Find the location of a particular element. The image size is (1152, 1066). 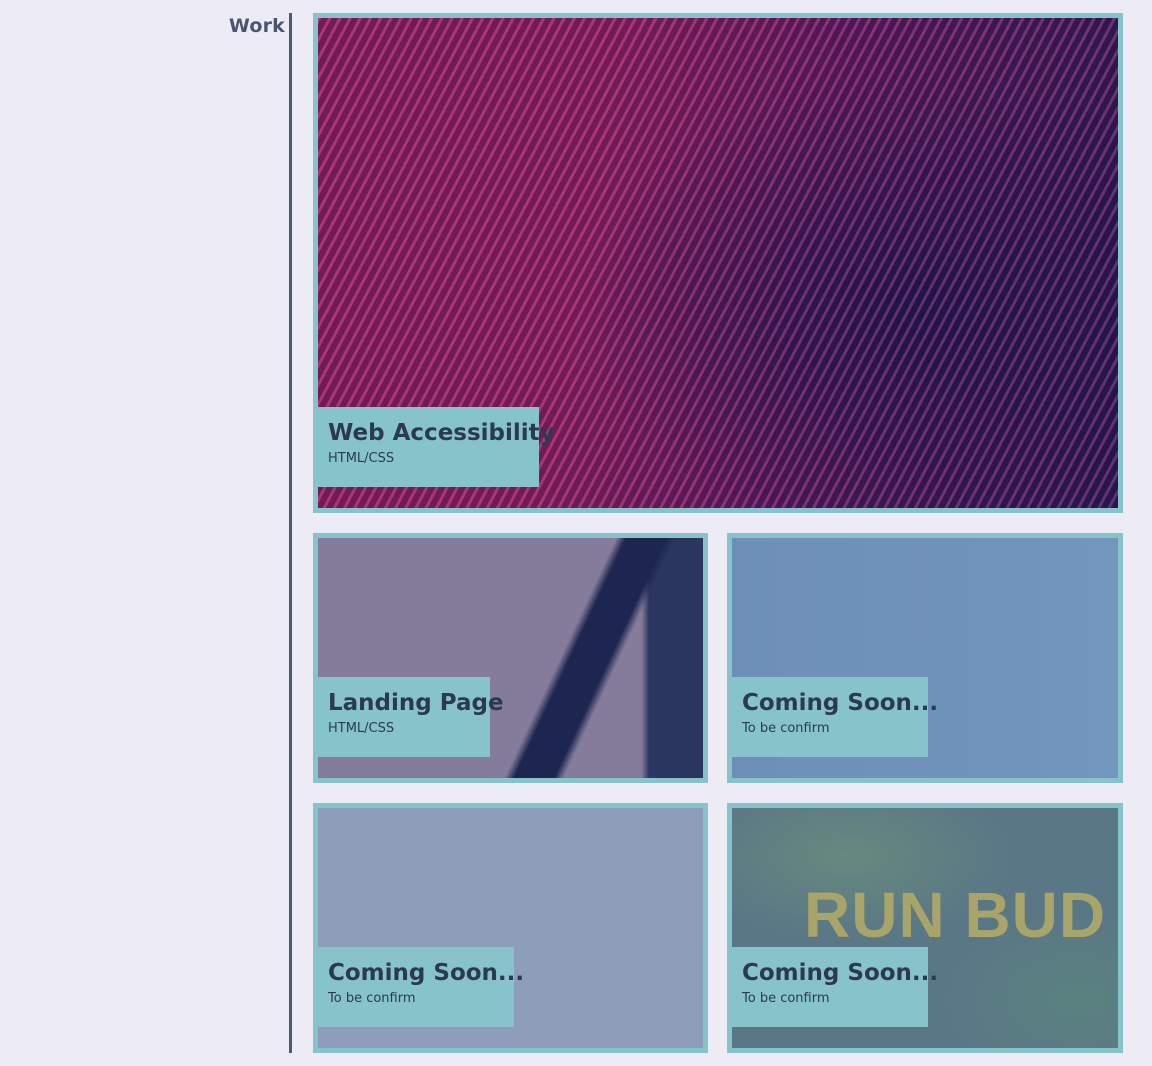

project-caption: Web Accessibility HTML/CSS is located at coordinates (436, 447).